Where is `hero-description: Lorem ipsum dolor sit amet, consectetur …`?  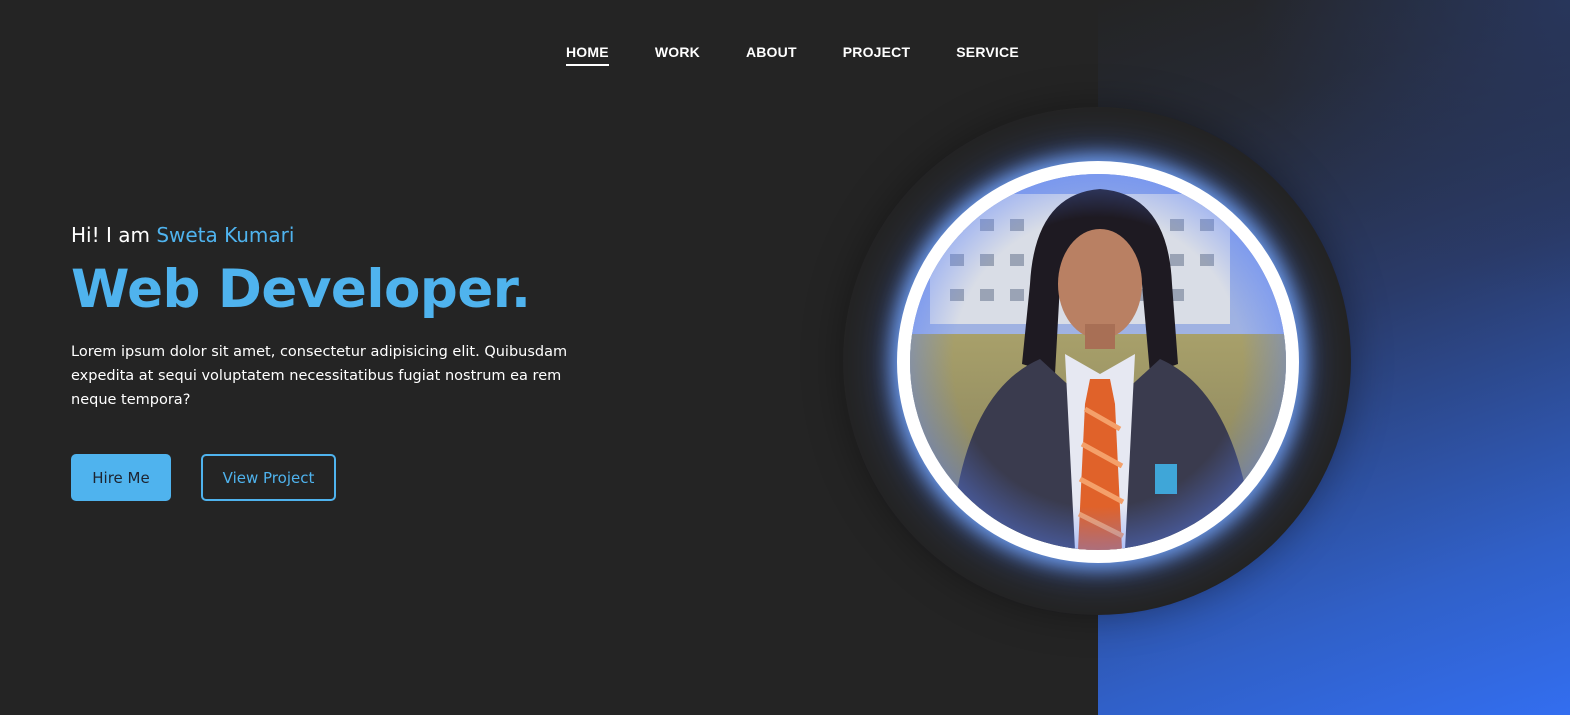
hero-description: Lorem ipsum dolor sit amet, consectetur … is located at coordinates (319, 376).